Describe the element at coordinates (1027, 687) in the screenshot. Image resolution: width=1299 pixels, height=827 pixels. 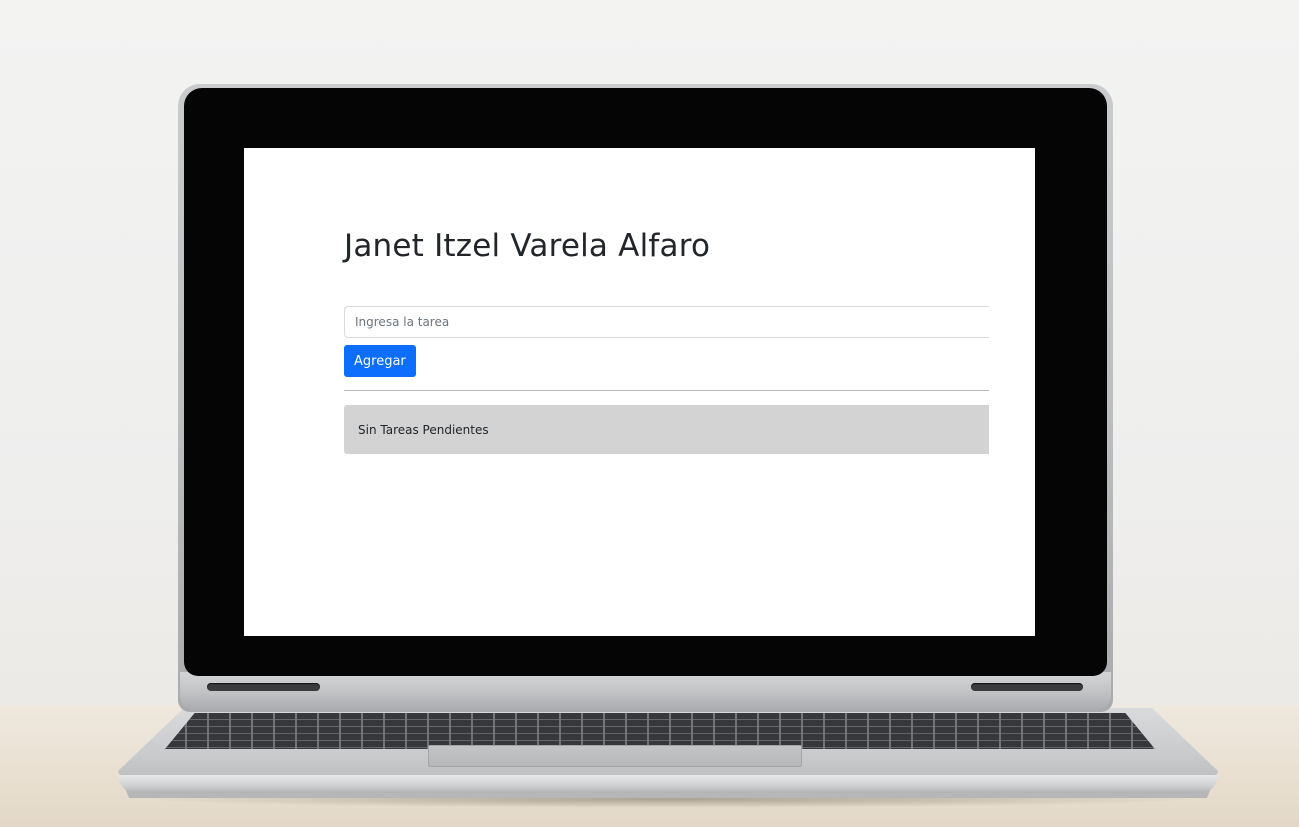
I see `right-speaker-grille` at that location.